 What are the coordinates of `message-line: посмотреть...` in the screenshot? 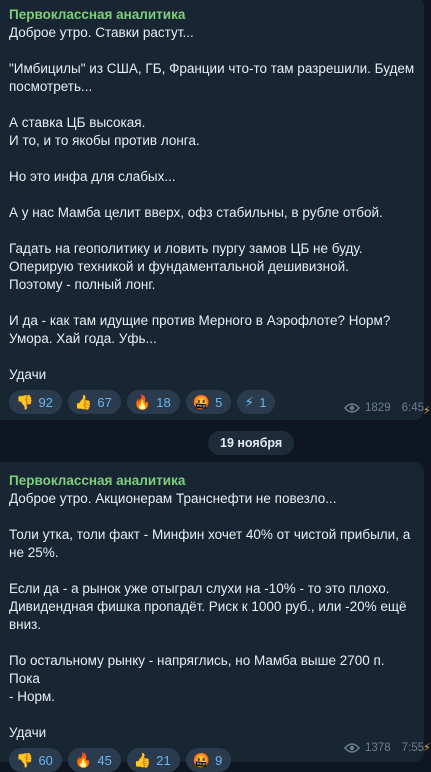 It's located at (51, 86).